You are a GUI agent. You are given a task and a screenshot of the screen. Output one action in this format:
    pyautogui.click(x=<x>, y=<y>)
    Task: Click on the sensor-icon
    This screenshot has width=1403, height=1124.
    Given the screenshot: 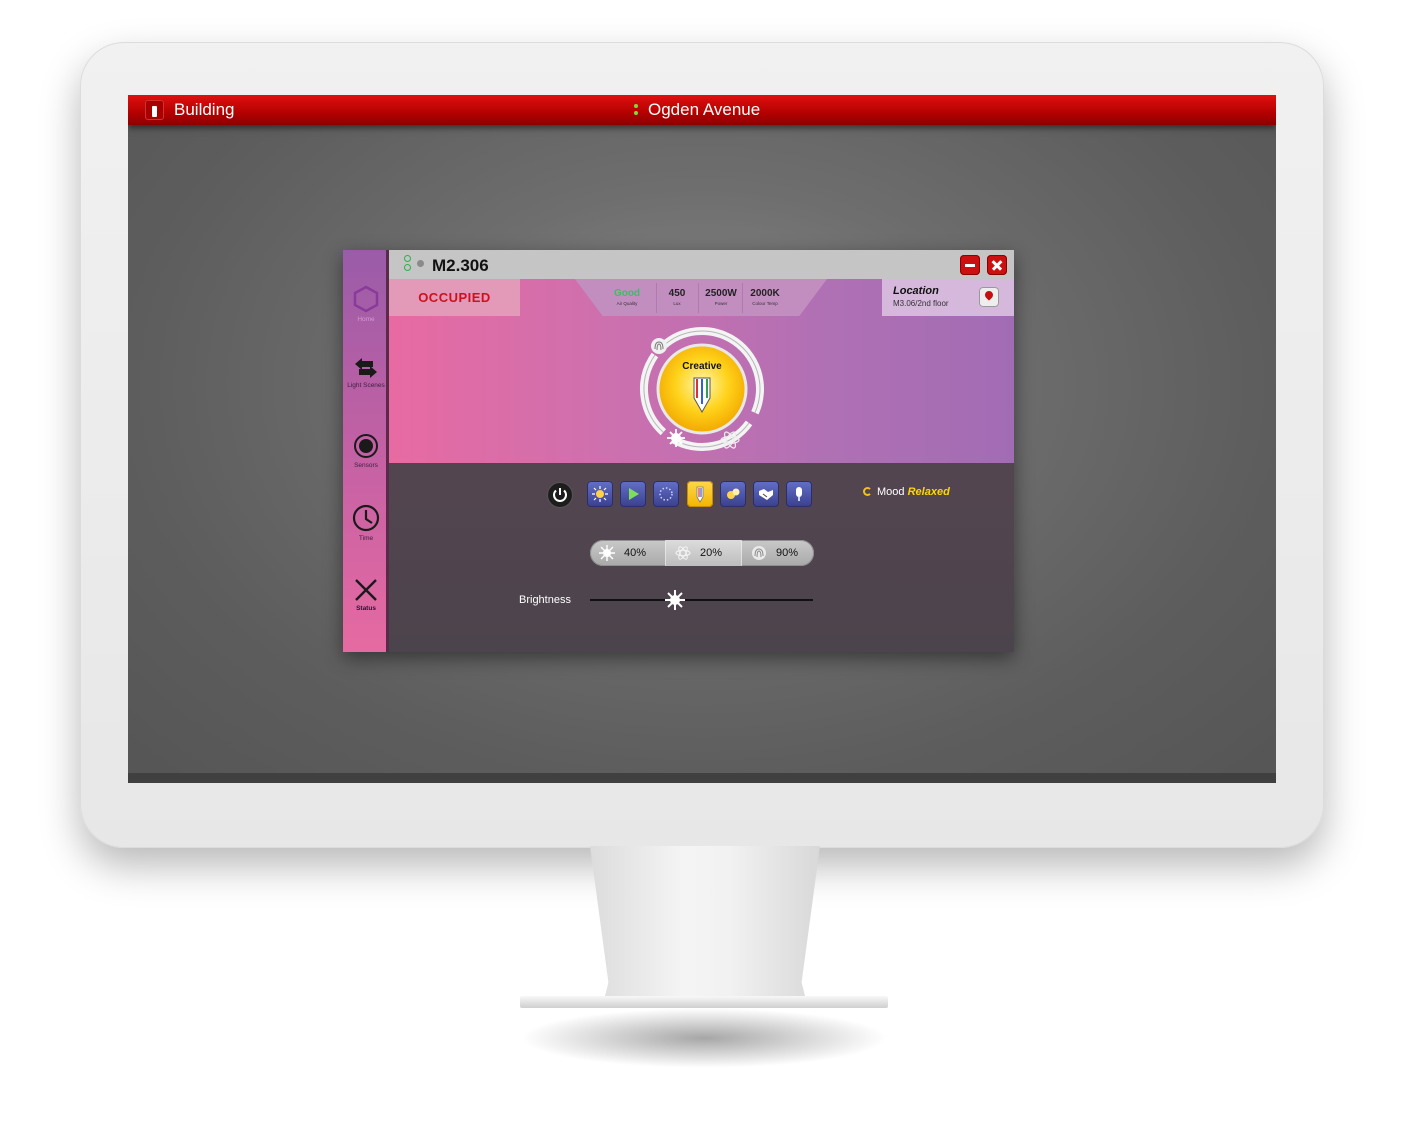 What is the action you would take?
    pyautogui.click(x=366, y=446)
    